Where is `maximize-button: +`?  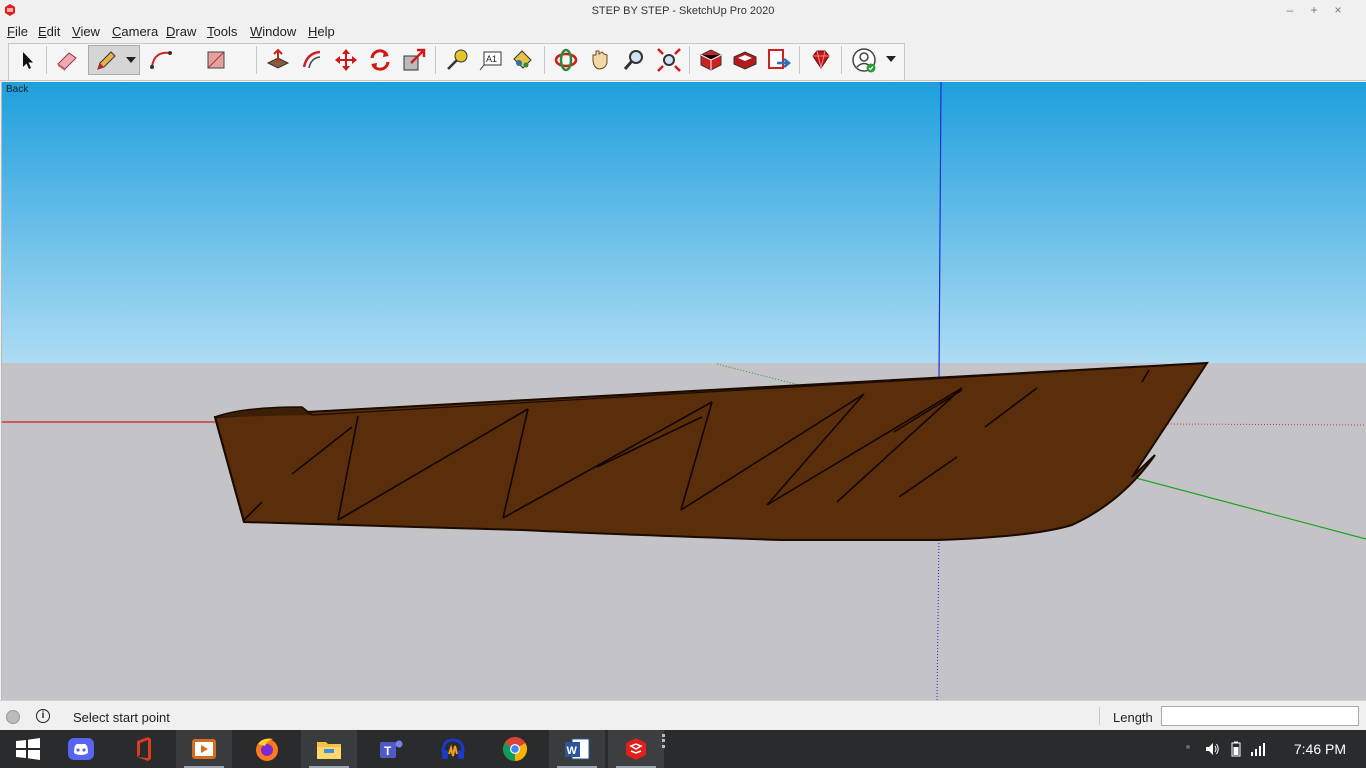 maximize-button: + is located at coordinates (1314, 10).